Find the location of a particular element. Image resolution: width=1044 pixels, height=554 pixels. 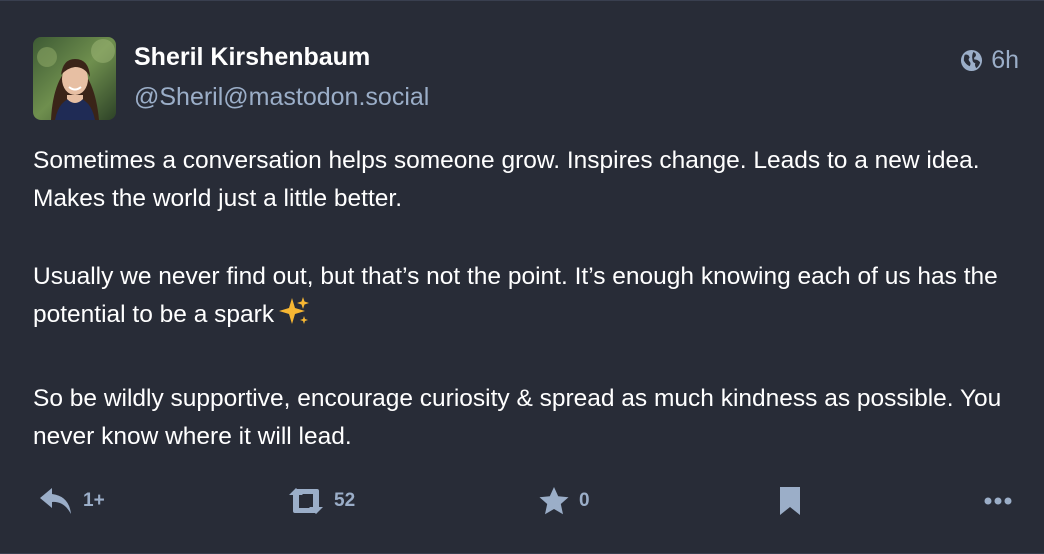

action-bar: 1+ 52 0 is located at coordinates (522, 501).